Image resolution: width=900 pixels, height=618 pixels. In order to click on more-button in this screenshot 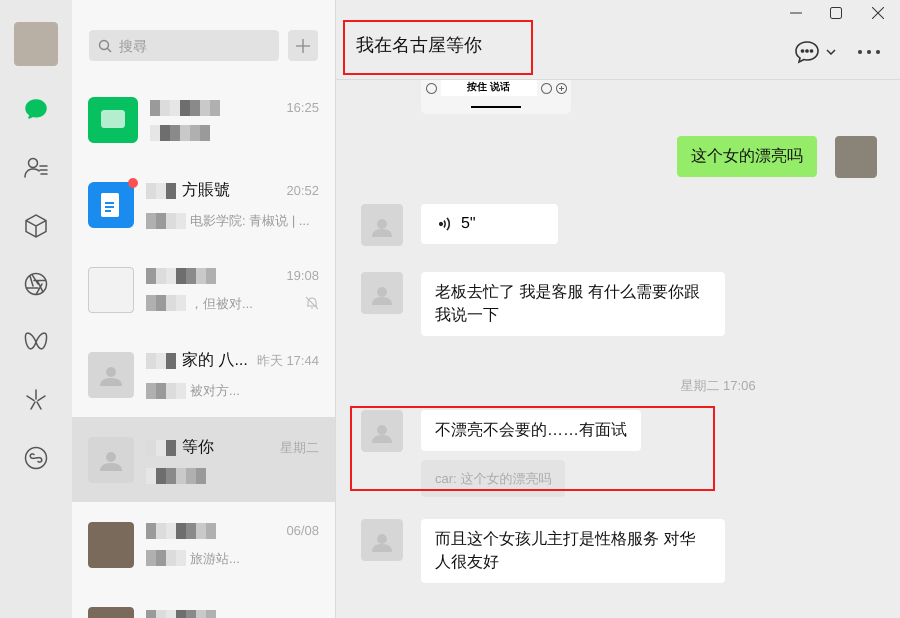, I will do `click(869, 52)`.